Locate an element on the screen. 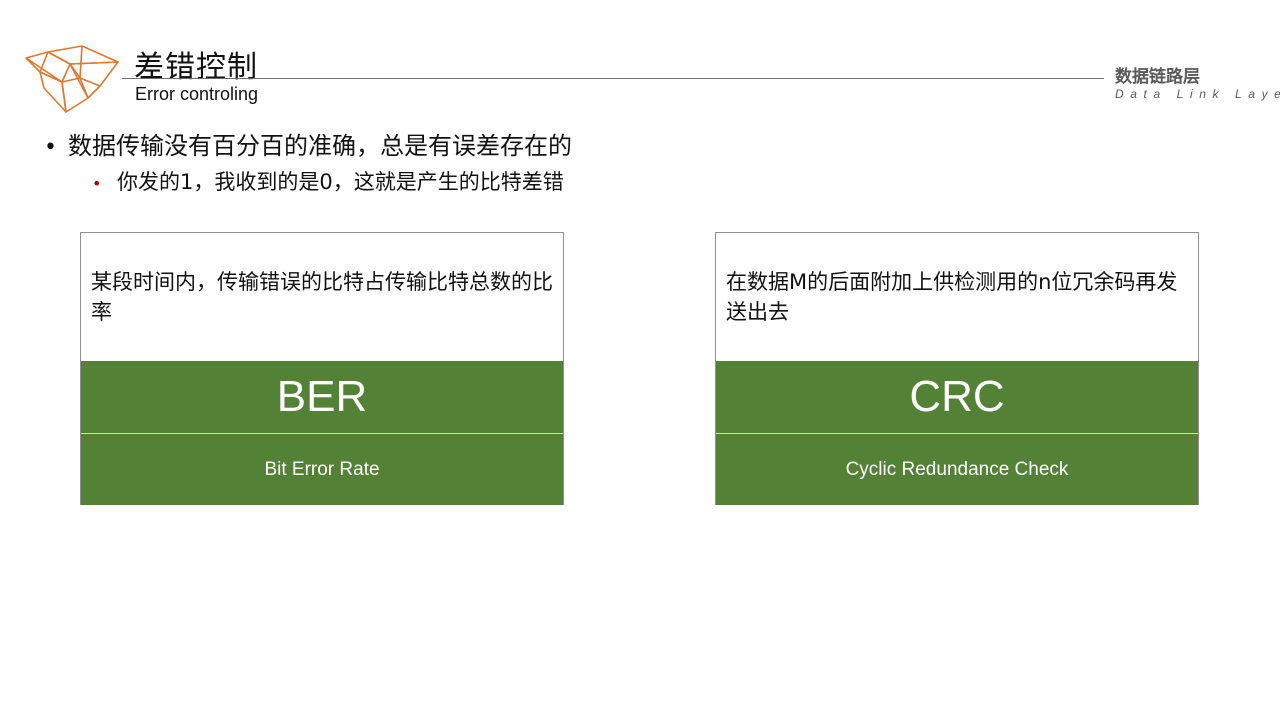  header-divider is located at coordinates (613, 78).